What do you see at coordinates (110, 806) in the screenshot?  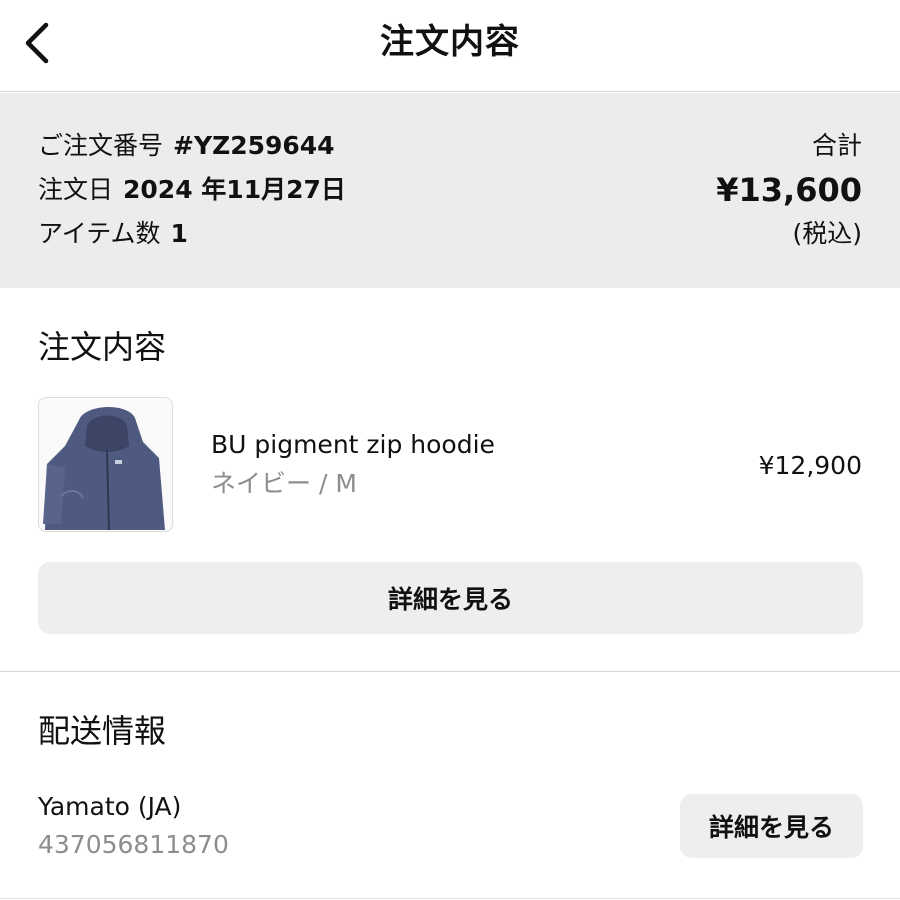 I see `shipping-carrier: Yamato (JA)` at bounding box center [110, 806].